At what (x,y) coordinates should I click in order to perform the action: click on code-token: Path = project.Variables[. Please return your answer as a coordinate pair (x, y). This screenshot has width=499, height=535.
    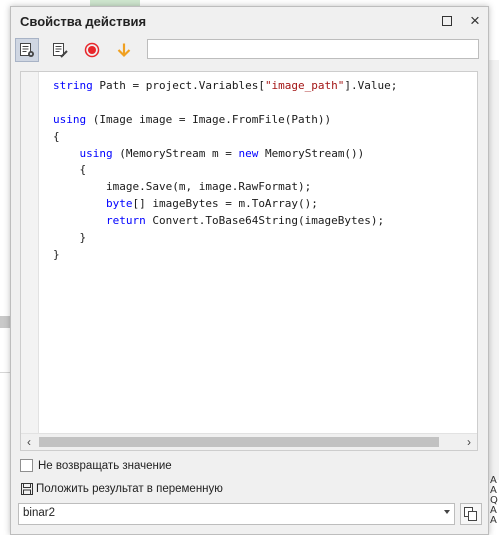
    Looking at the image, I should click on (178, 85).